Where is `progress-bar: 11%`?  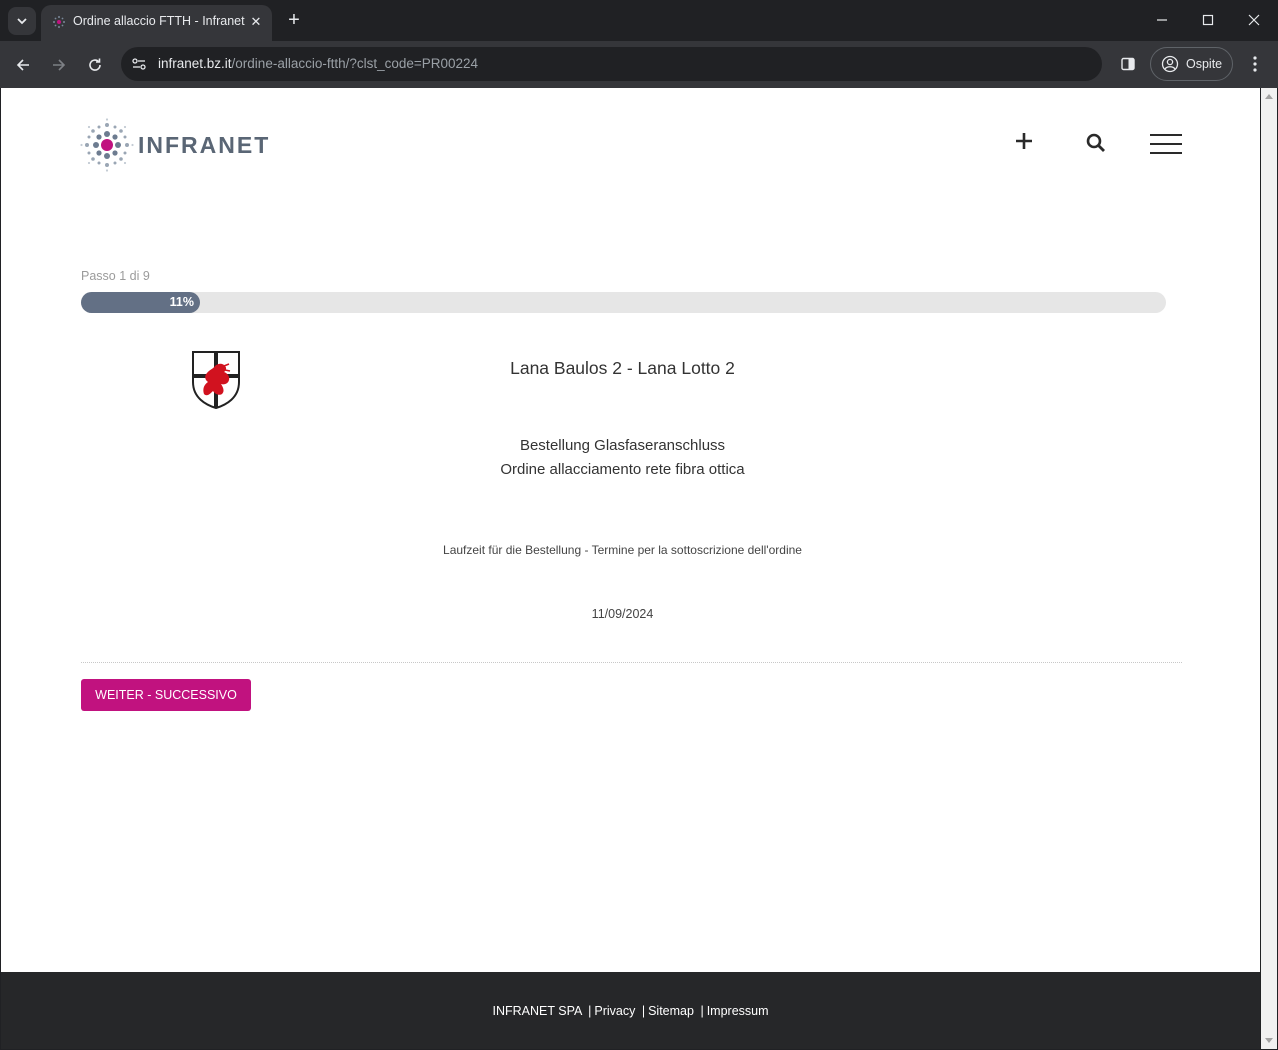
progress-bar: 11% is located at coordinates (623, 302).